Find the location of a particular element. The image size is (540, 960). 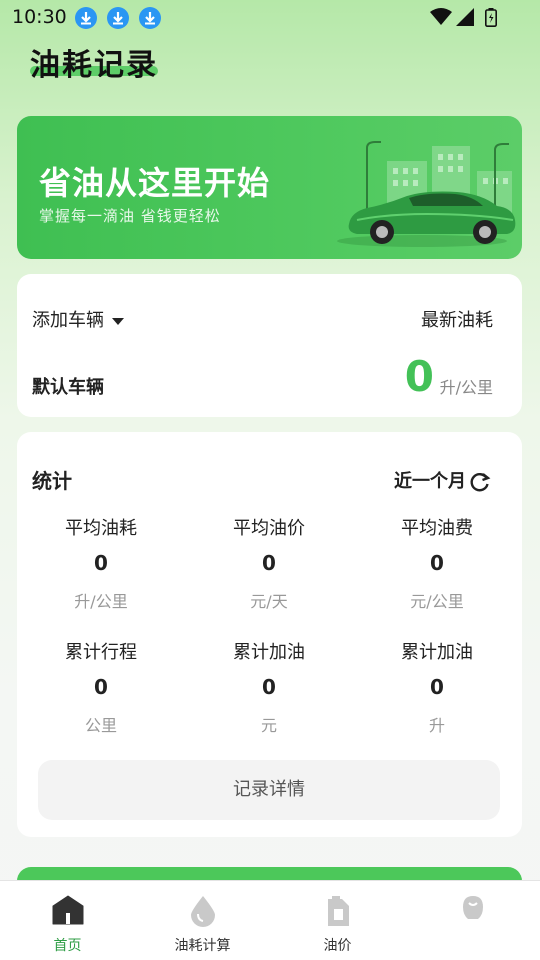

status-time: 10:30 is located at coordinates (39, 17).